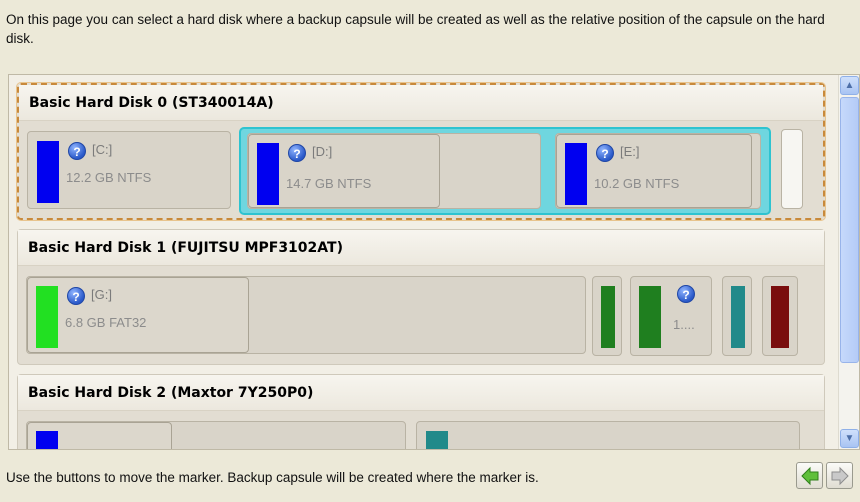  Describe the element at coordinates (394, 171) in the screenshot. I see `partition-d: ? [D:] 14.7 GB NTFS` at that location.